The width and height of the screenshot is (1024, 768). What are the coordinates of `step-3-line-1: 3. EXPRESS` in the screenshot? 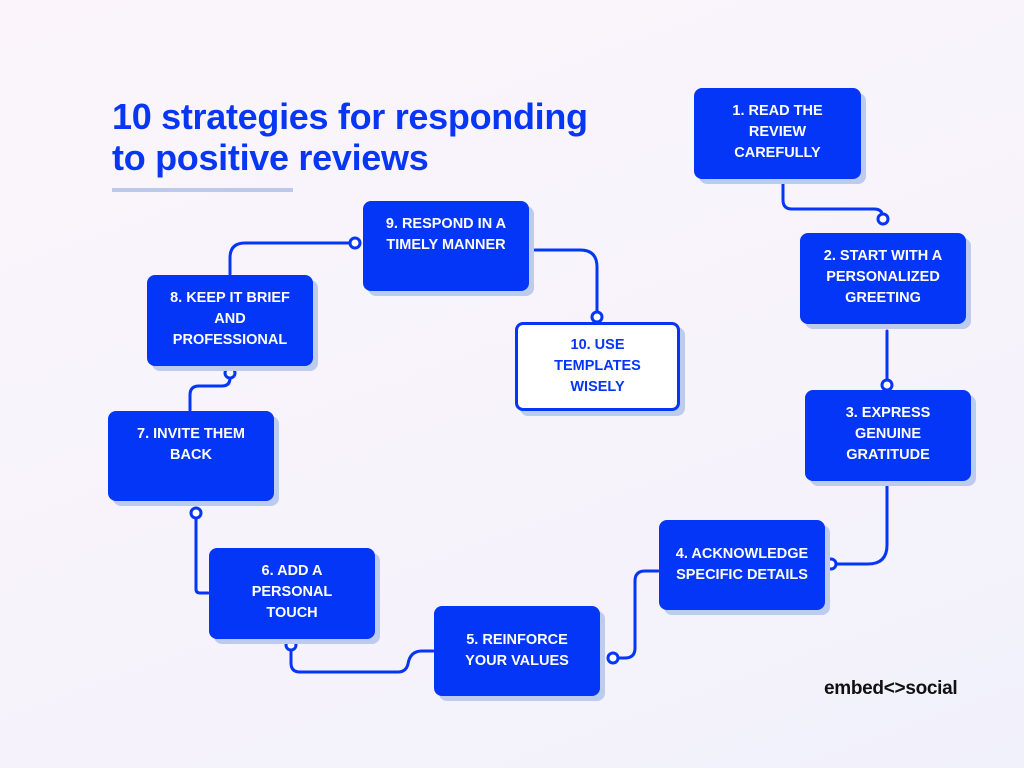 It's located at (888, 413).